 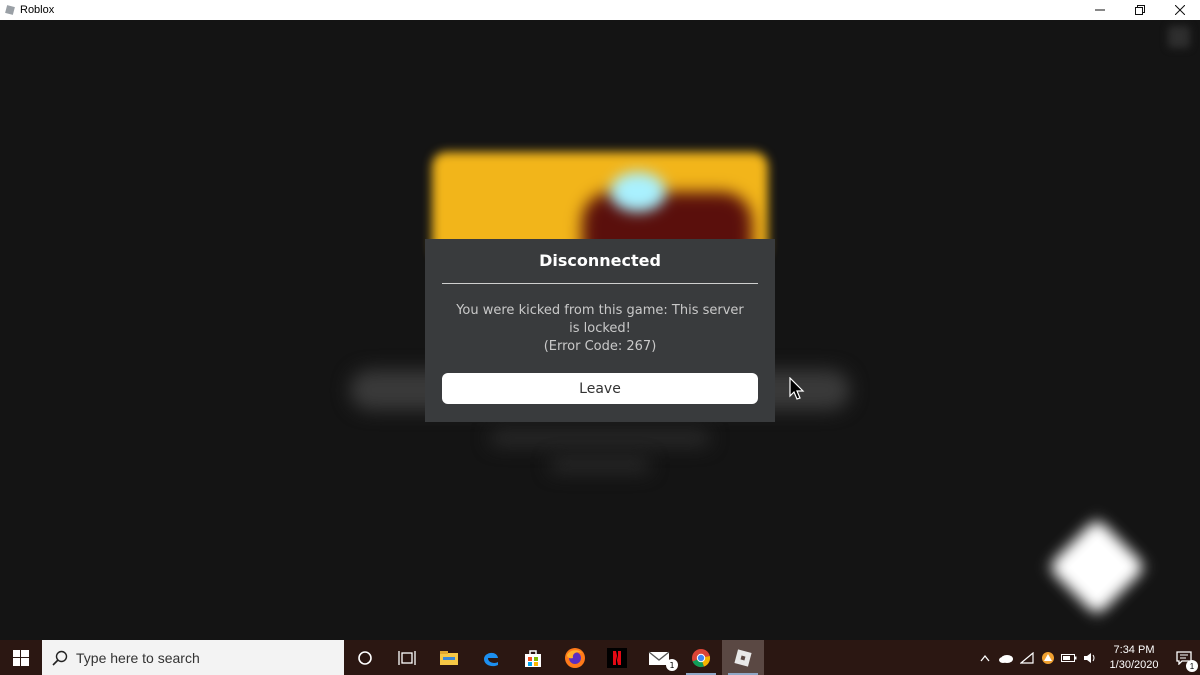 I want to click on minimize-icon, so click(x=1100, y=10).